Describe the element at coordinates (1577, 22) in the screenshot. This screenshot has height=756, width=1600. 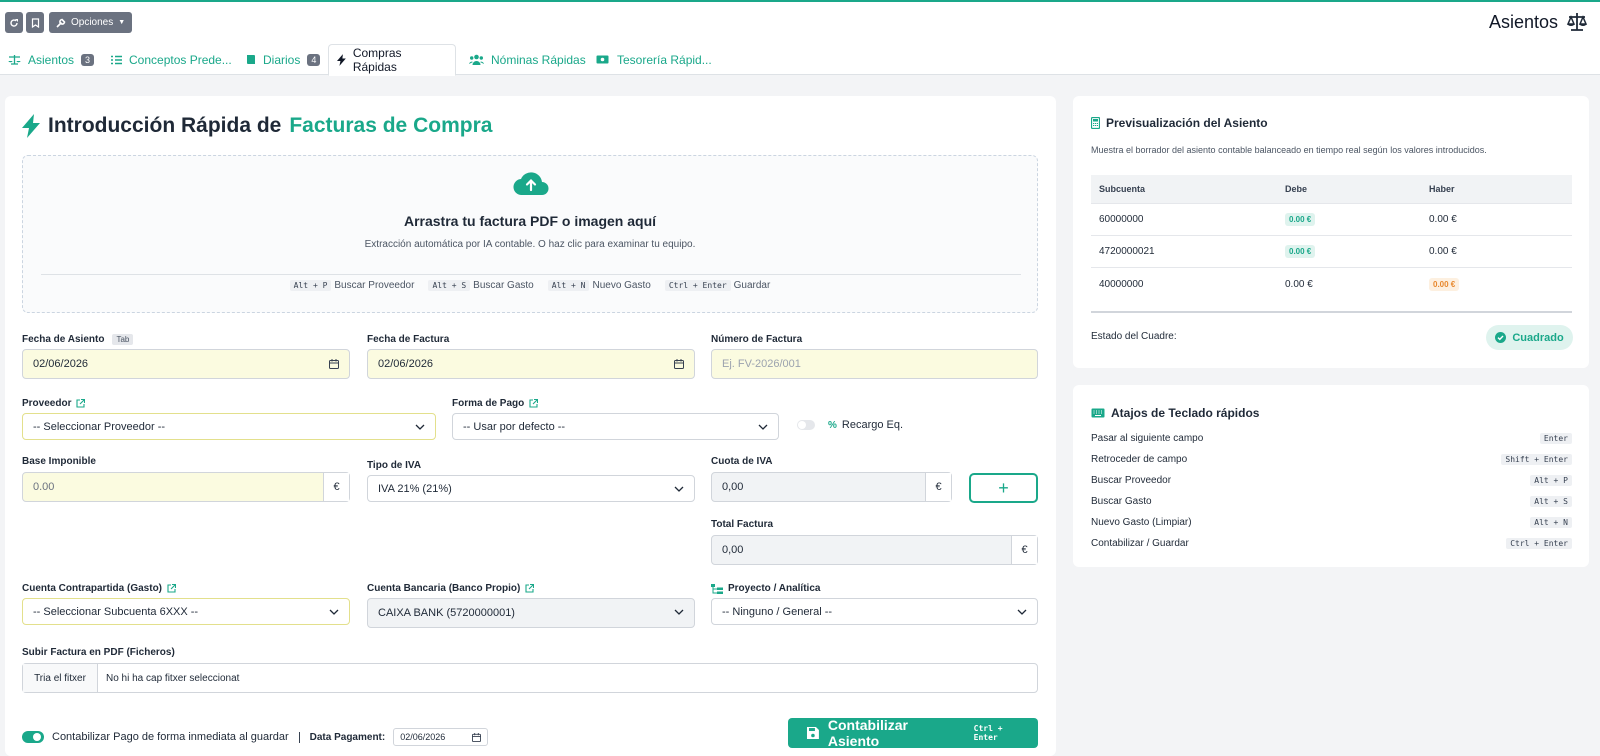
I see `balance-scale-icon` at that location.